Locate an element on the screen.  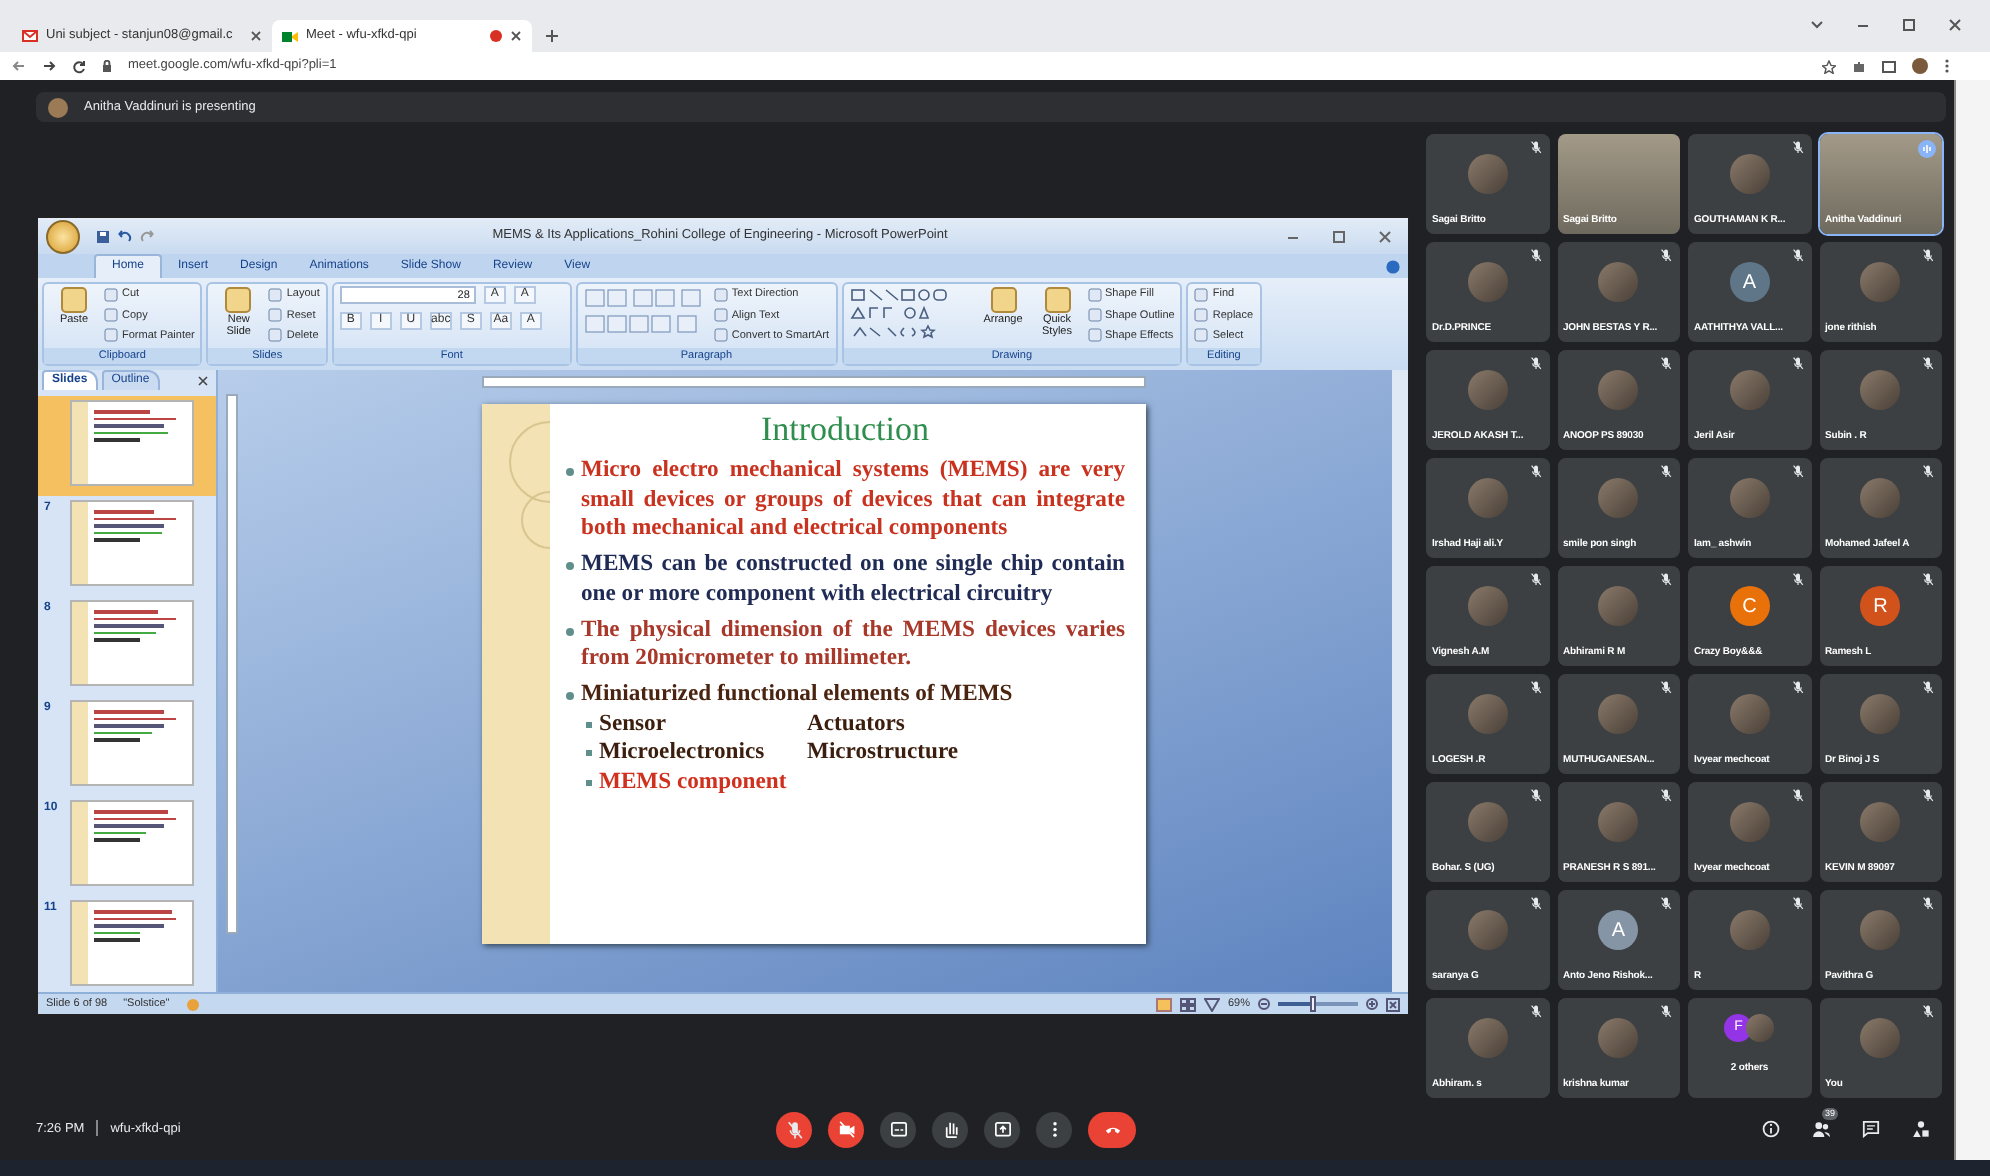
lock-icon is located at coordinates (107, 66).